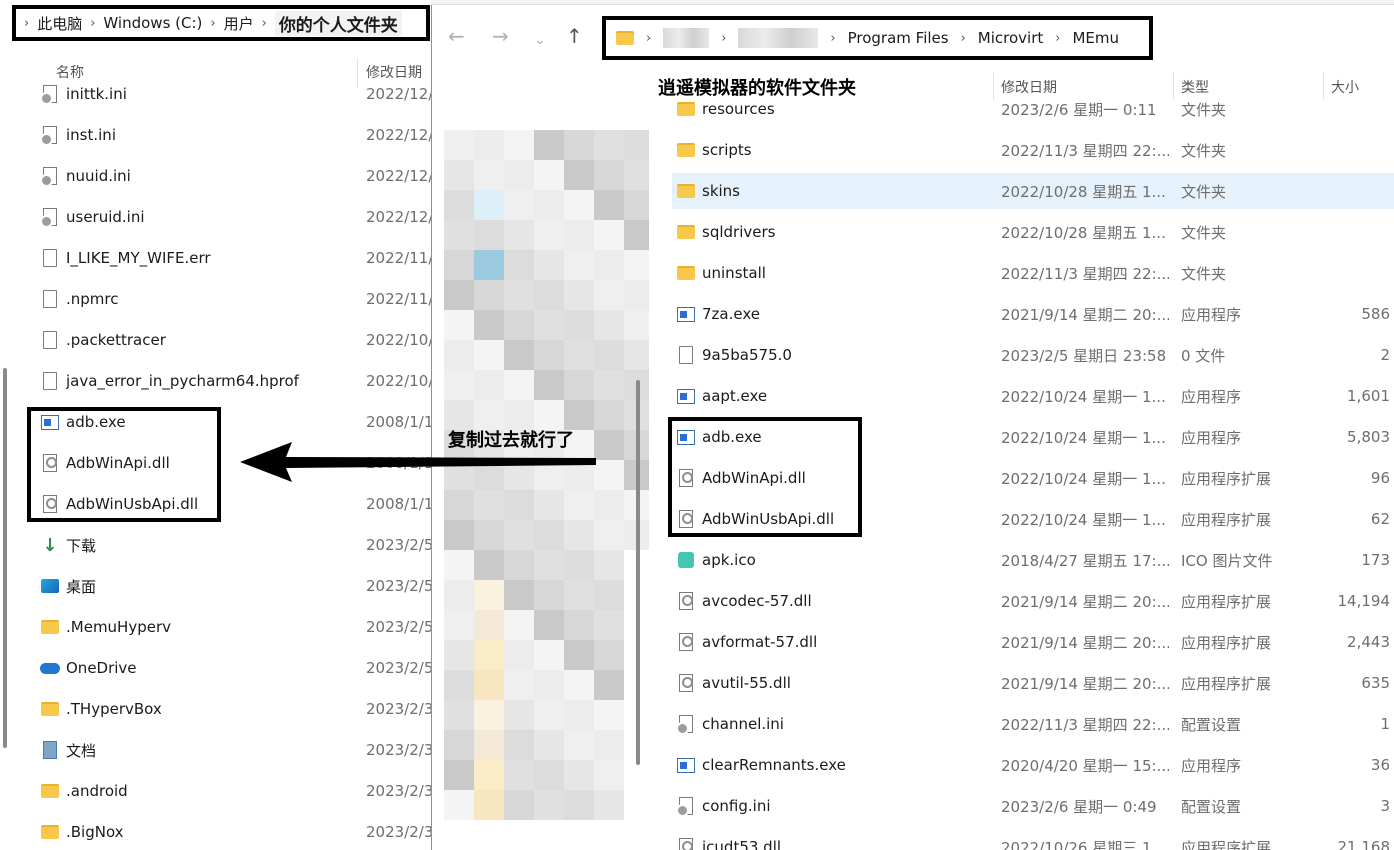 The height and width of the screenshot is (850, 1394). I want to click on file-name: inittk.ini, so click(96, 94).